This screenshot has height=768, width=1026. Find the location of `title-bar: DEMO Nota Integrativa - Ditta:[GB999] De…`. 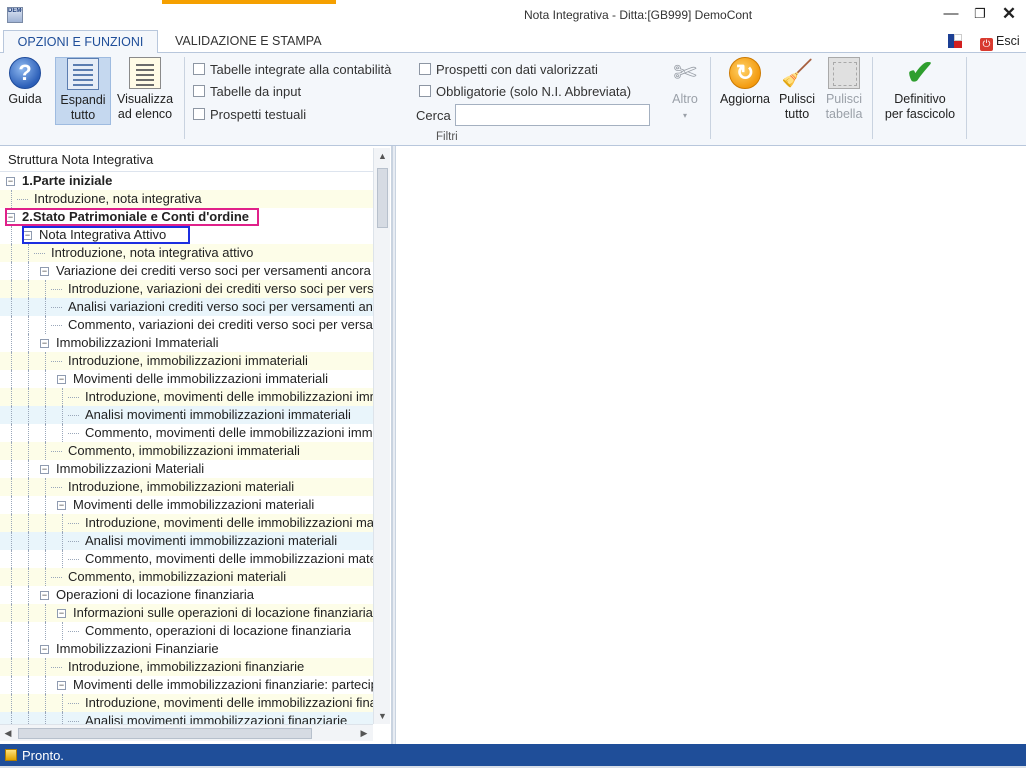

title-bar: DEMO Nota Integrativa - Ditta:[GB999] De… is located at coordinates (513, 15).